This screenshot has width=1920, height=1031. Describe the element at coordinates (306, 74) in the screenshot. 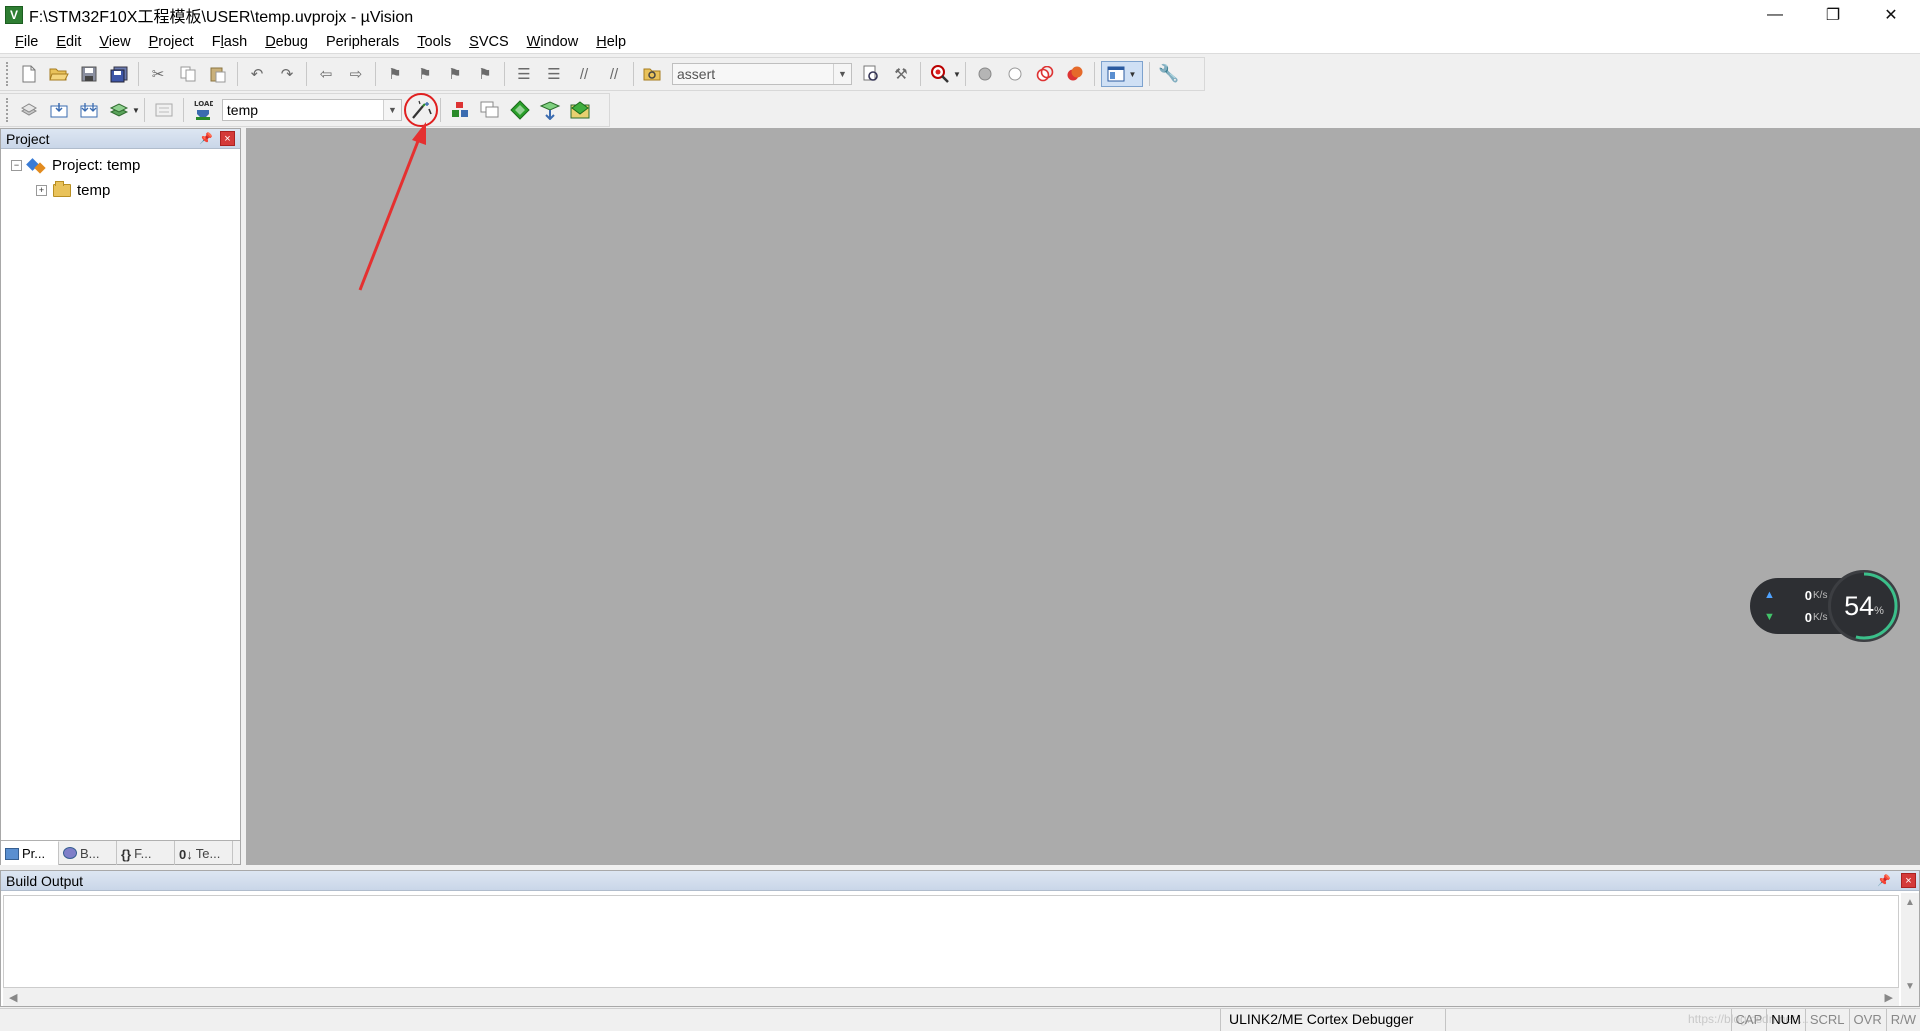

I see `toolbar-separator` at that location.